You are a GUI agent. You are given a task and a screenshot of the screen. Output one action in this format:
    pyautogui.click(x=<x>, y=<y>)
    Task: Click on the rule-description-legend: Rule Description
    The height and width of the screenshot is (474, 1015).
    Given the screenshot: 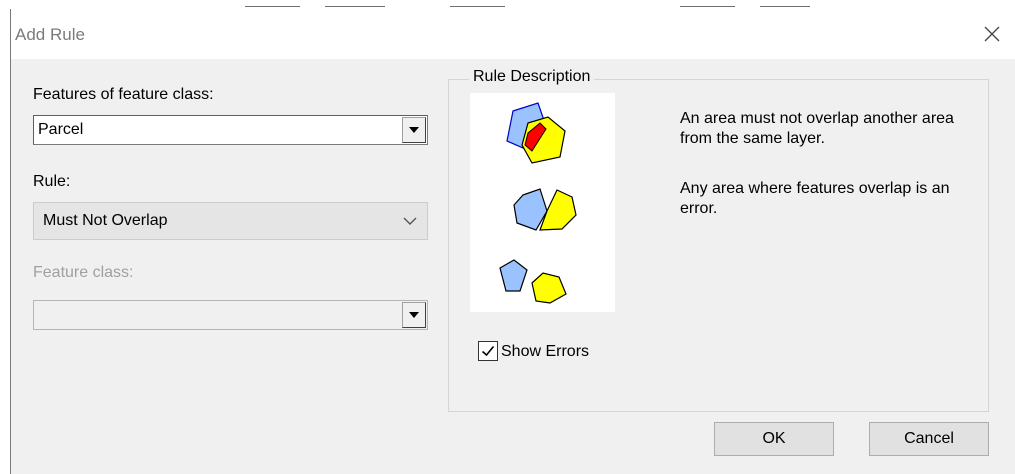 What is the action you would take?
    pyautogui.click(x=532, y=77)
    